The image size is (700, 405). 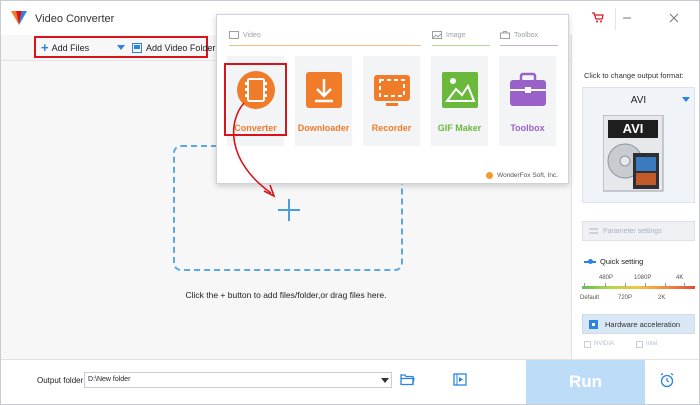 What do you see at coordinates (325, 45) in the screenshot?
I see `video-section-divider` at bounding box center [325, 45].